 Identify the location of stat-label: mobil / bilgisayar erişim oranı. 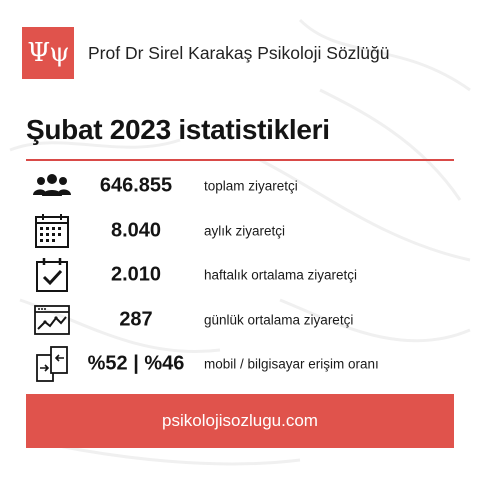
(291, 364).